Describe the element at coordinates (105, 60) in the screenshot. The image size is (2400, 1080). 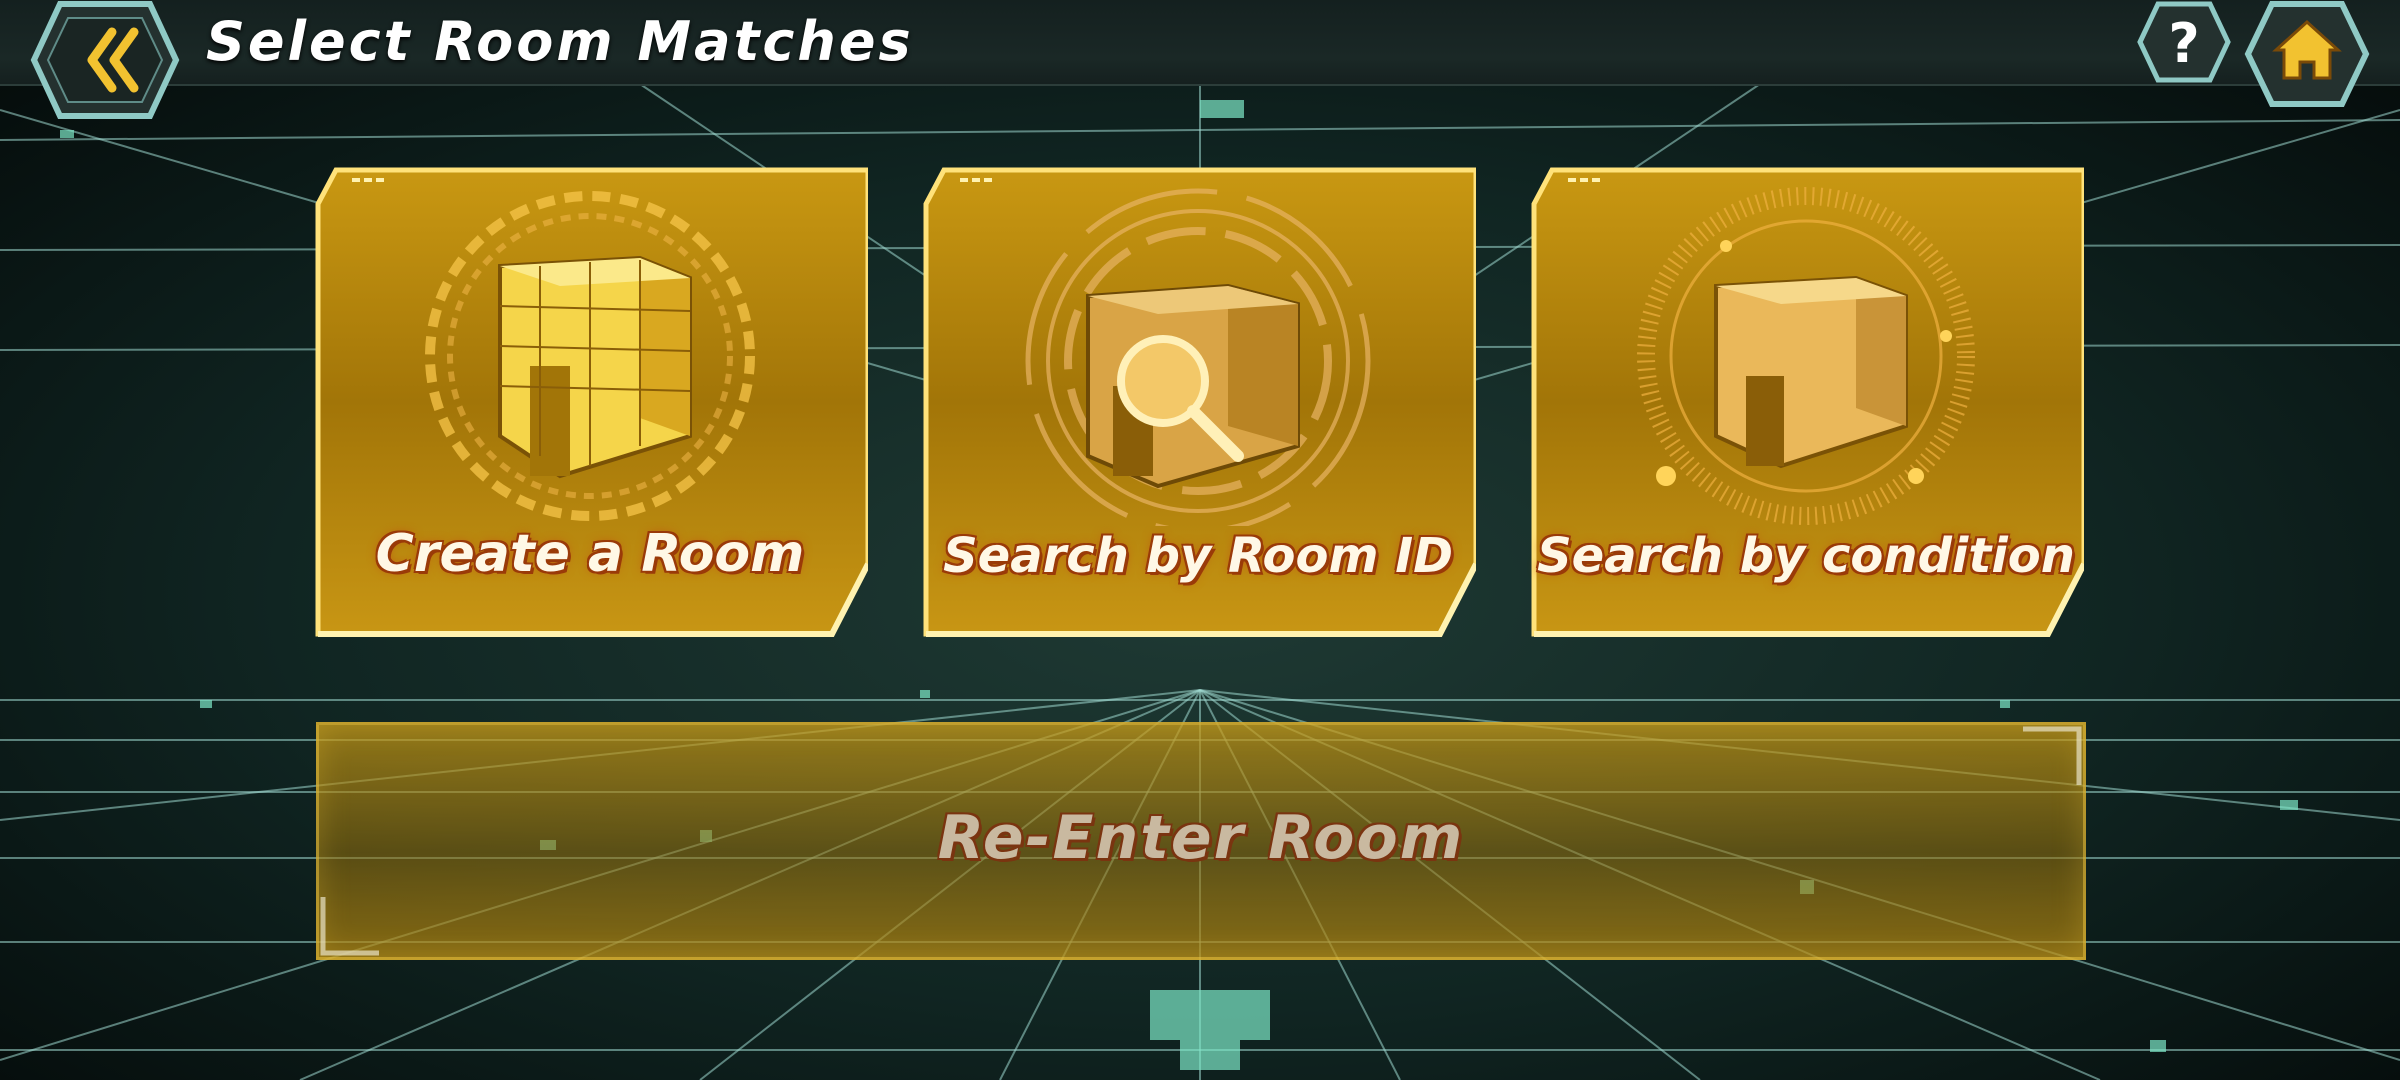
I see `back-button` at that location.